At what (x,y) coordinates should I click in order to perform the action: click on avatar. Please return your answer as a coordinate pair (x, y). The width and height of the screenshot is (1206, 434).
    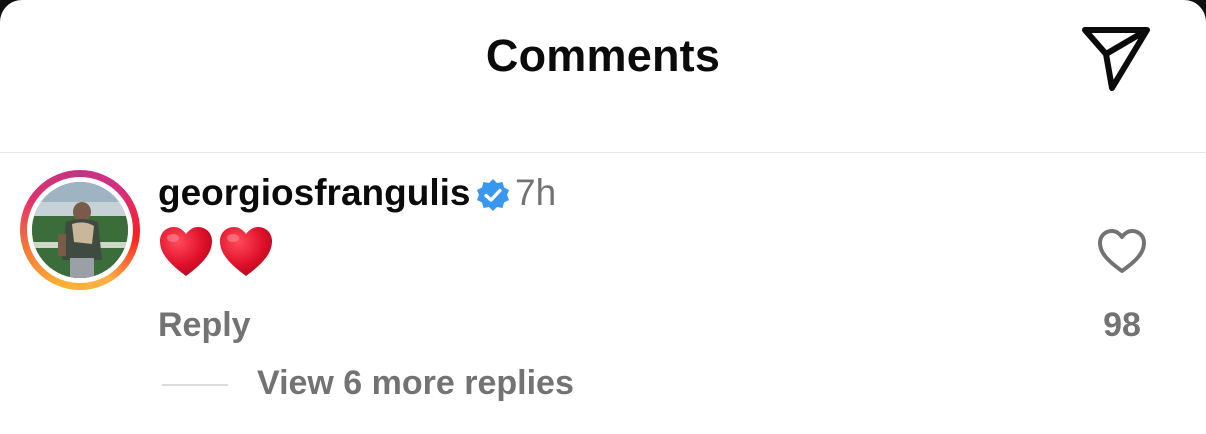
    Looking at the image, I should click on (80, 230).